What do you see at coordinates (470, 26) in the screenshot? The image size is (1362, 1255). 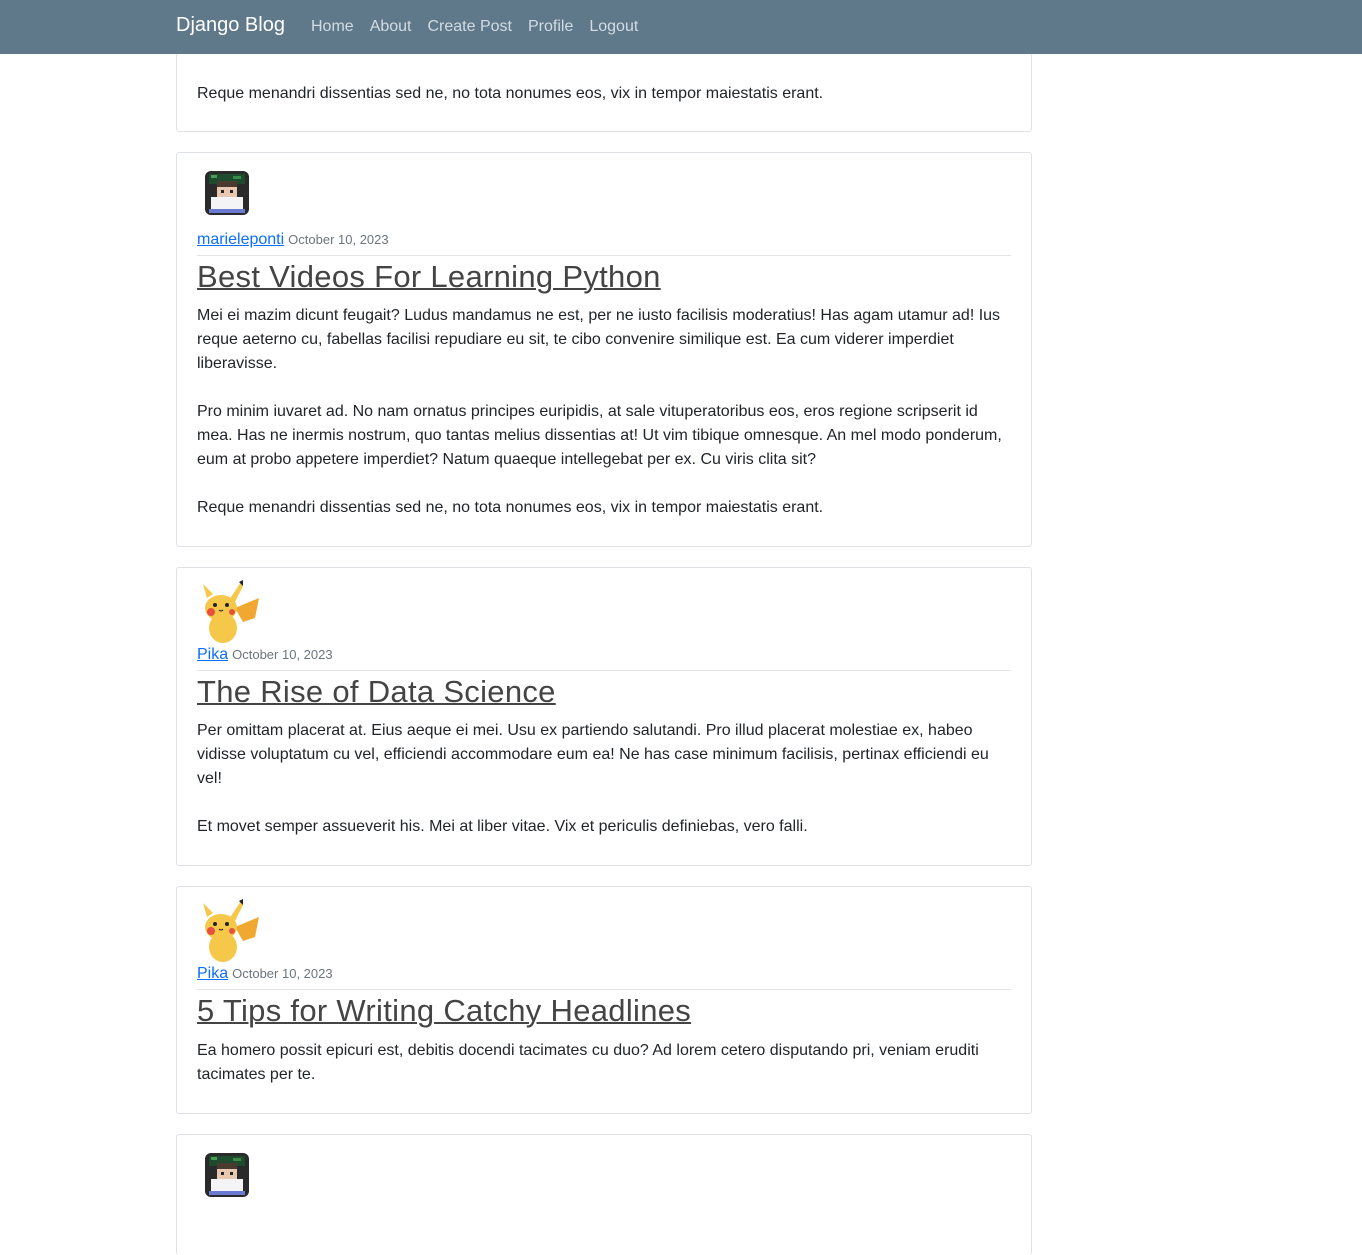 I see `nav-create-post-link: Create Post` at bounding box center [470, 26].